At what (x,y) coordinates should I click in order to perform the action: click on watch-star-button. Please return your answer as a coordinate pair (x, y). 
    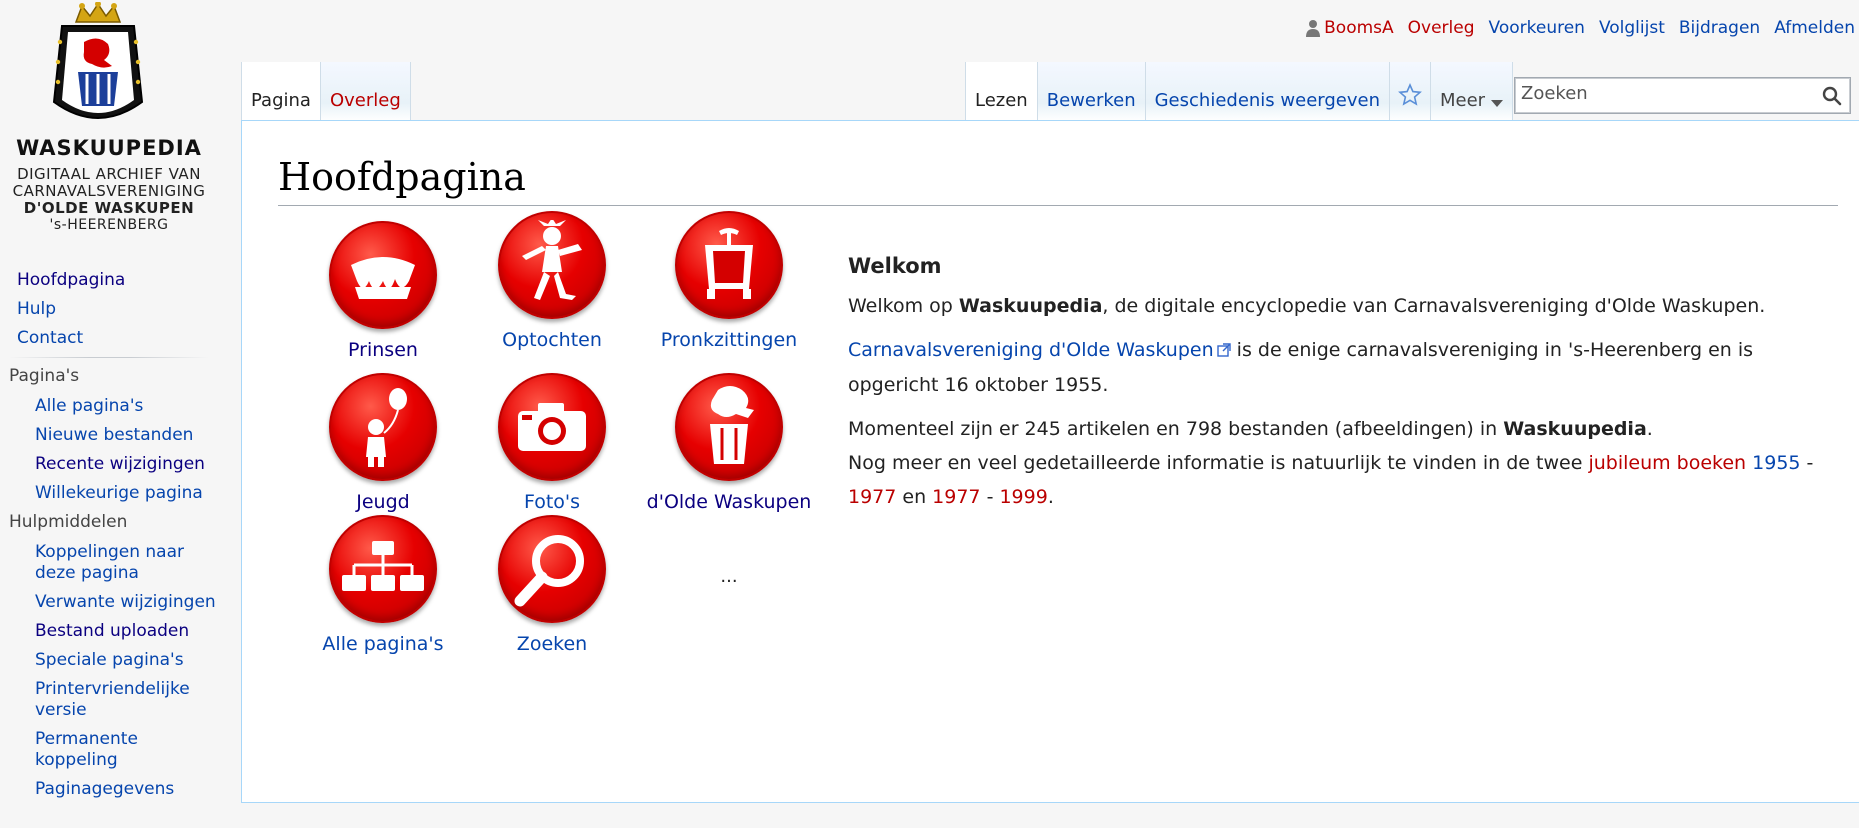
    Looking at the image, I should click on (1409, 91).